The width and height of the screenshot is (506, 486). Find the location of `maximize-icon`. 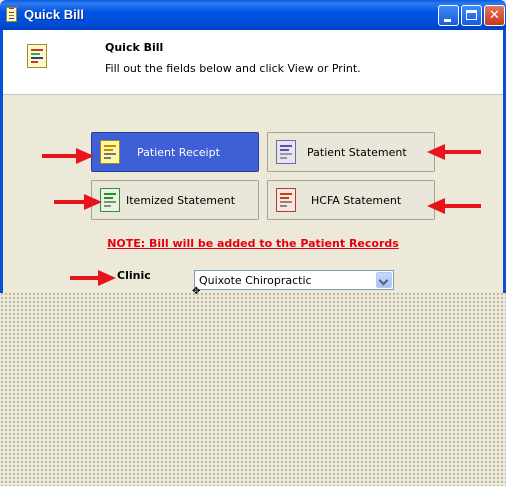

maximize-icon is located at coordinates (471, 15).